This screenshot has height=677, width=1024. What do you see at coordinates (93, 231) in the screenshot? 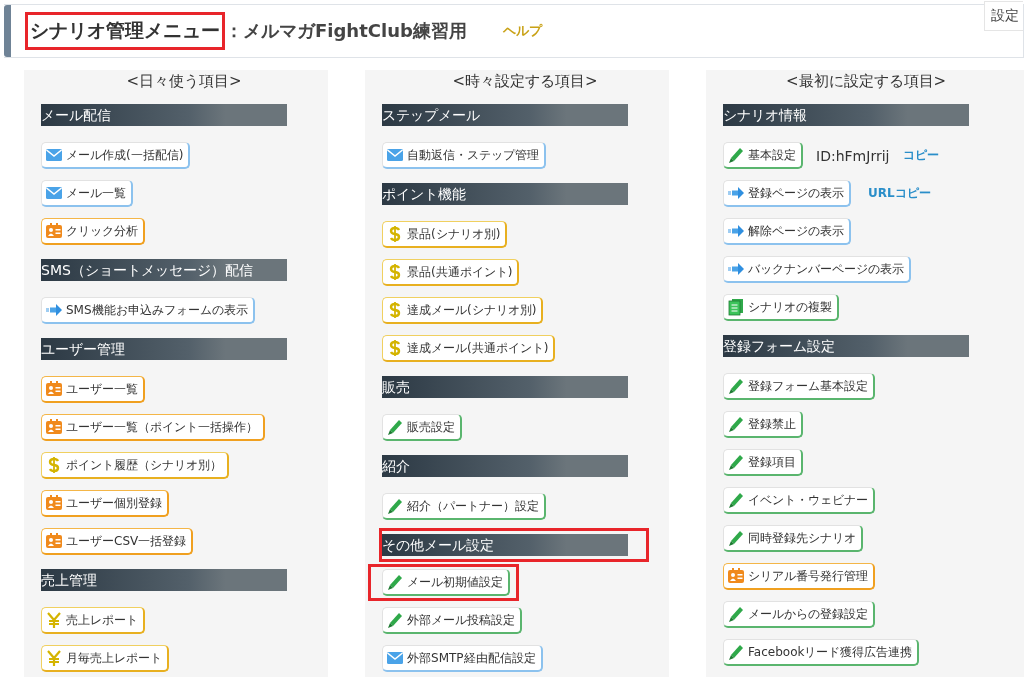
I see `menu-button: クリック分析` at bounding box center [93, 231].